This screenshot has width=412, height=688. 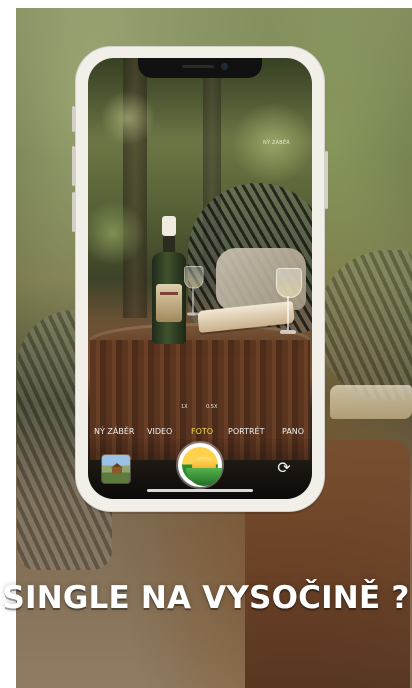 What do you see at coordinates (284, 468) in the screenshot?
I see `rotate-icon: ⟳` at bounding box center [284, 468].